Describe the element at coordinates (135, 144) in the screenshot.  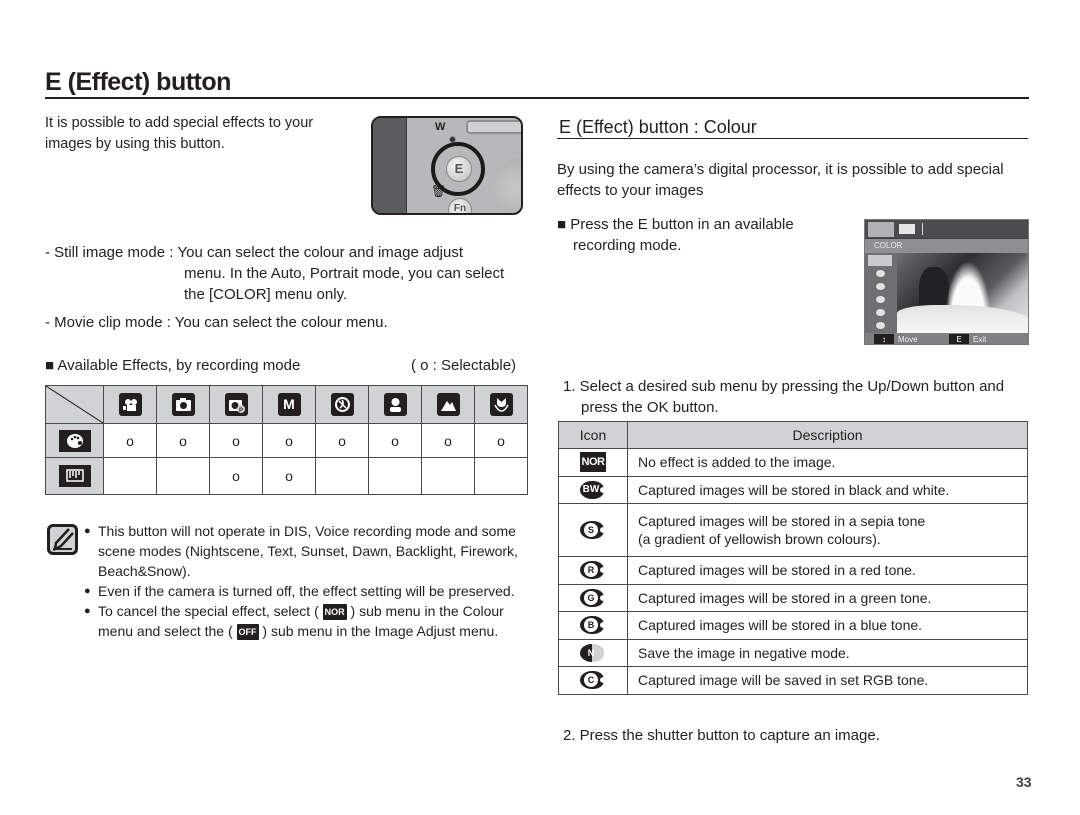
I see `intro-line: images by using this button.` at that location.